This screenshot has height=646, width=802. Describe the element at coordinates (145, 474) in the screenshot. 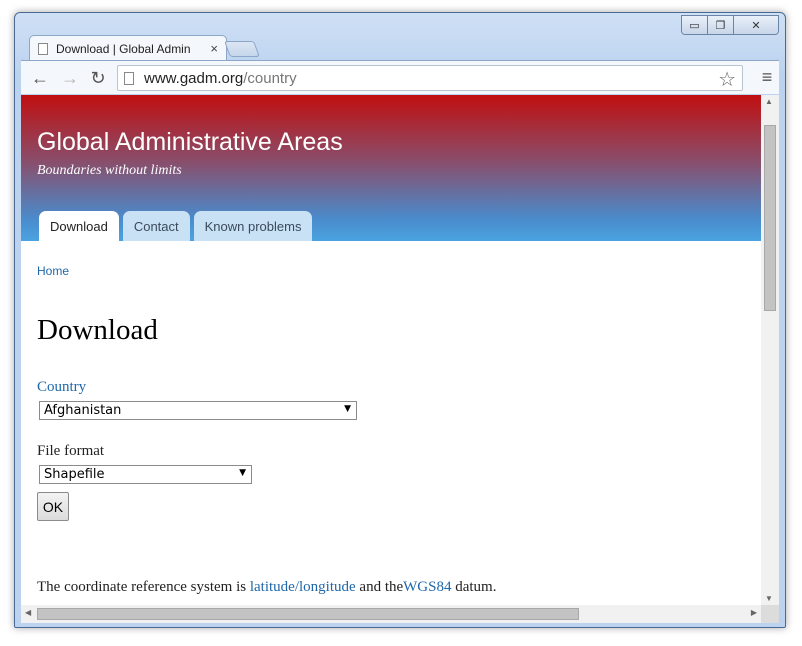

I see `file-format-select: Shapefile ▼` at that location.